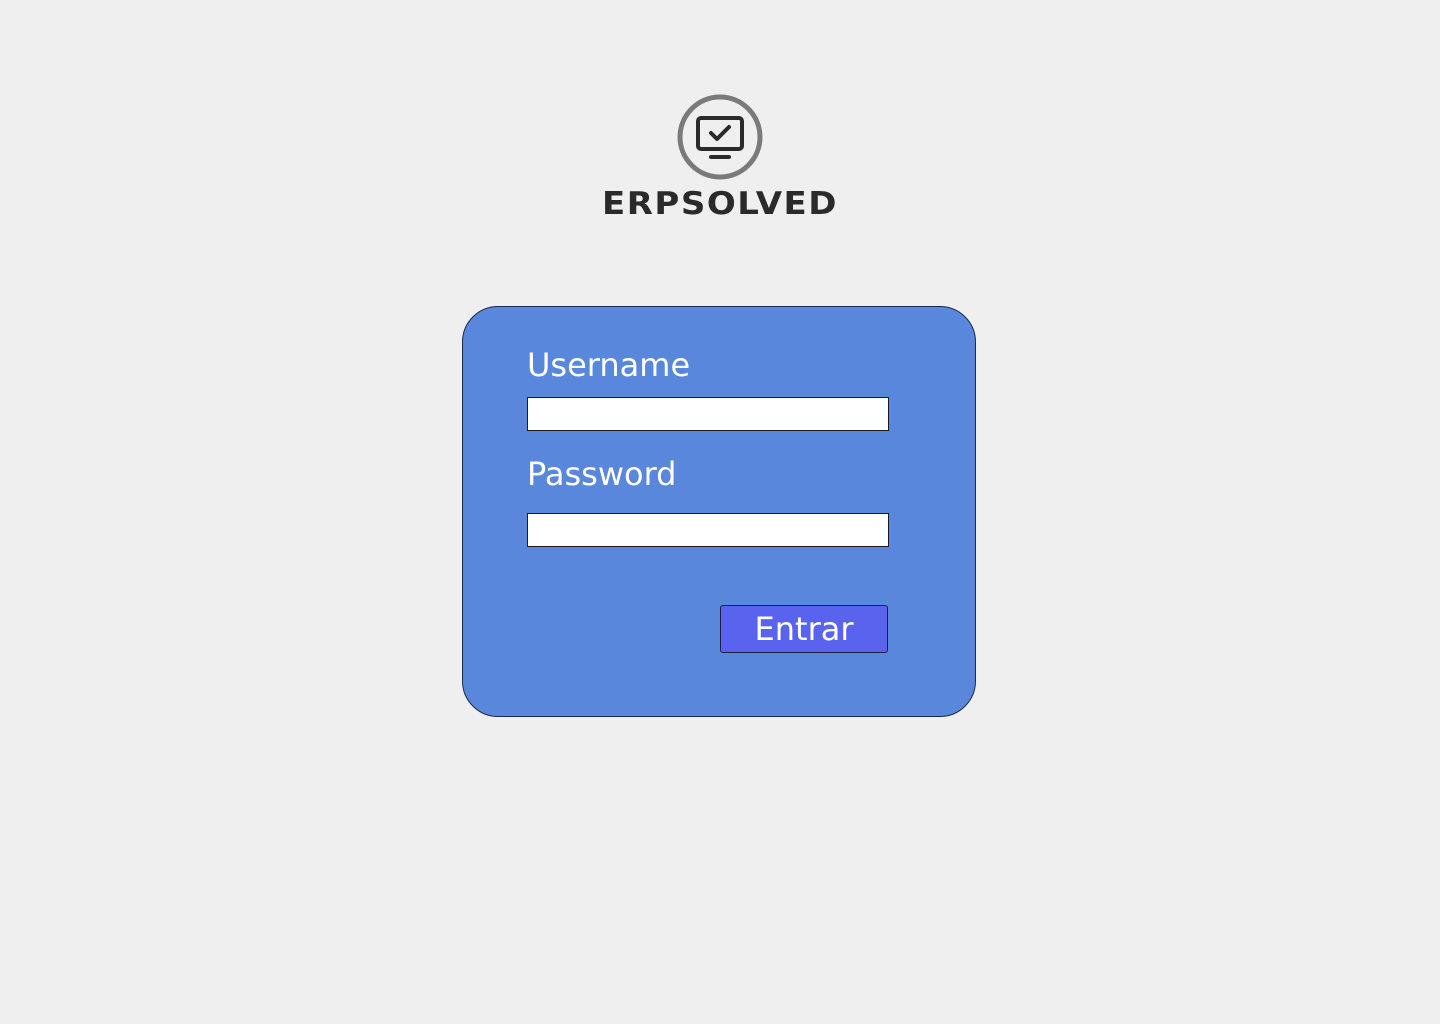 The width and height of the screenshot is (1440, 1024). I want to click on entrar-button: Entrar, so click(804, 629).